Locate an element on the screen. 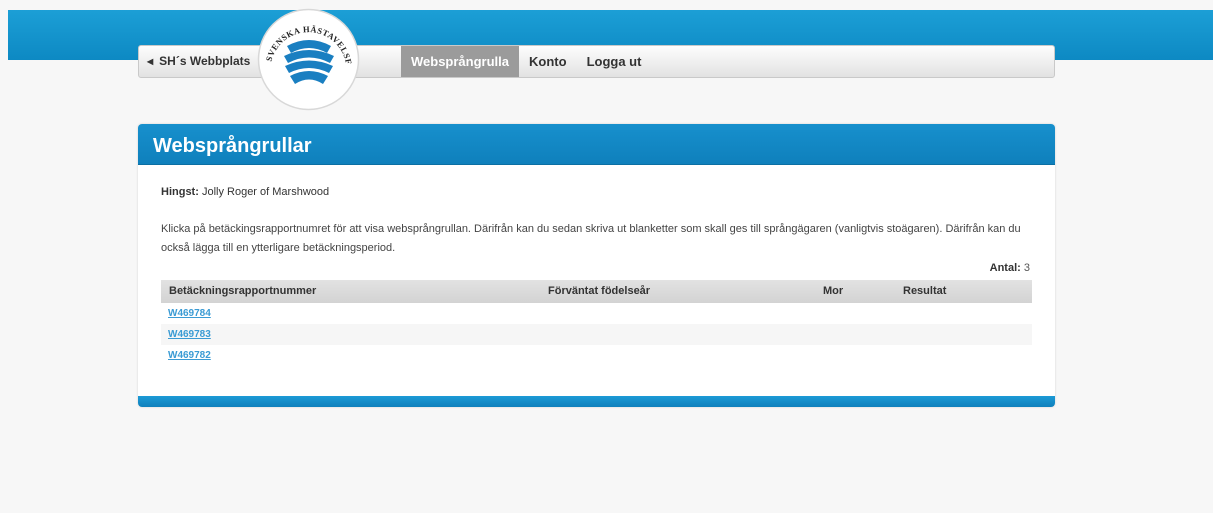  back-link-label: SH´s Webbplats is located at coordinates (205, 61).